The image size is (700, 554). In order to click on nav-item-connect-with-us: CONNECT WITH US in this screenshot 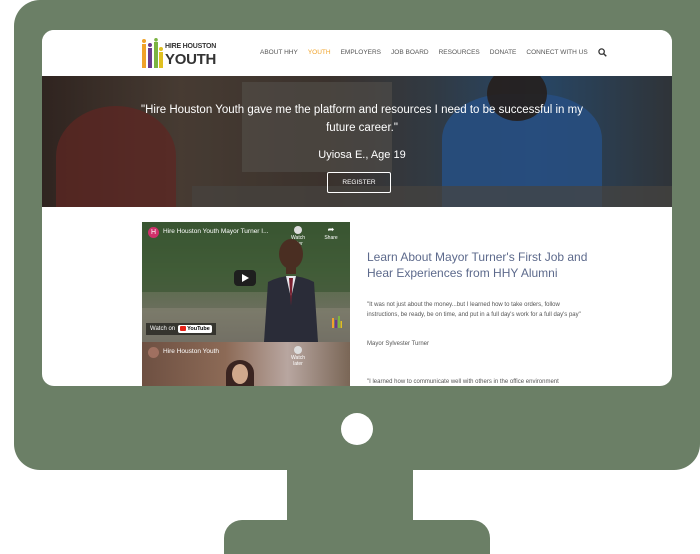, I will do `click(556, 52)`.